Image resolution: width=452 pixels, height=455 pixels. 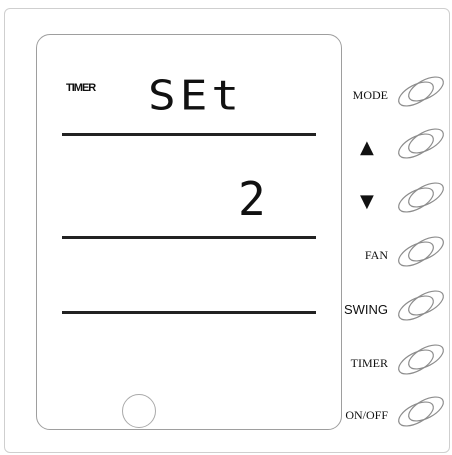 I want to click on mode-button-label: MODE, so click(x=353, y=95).